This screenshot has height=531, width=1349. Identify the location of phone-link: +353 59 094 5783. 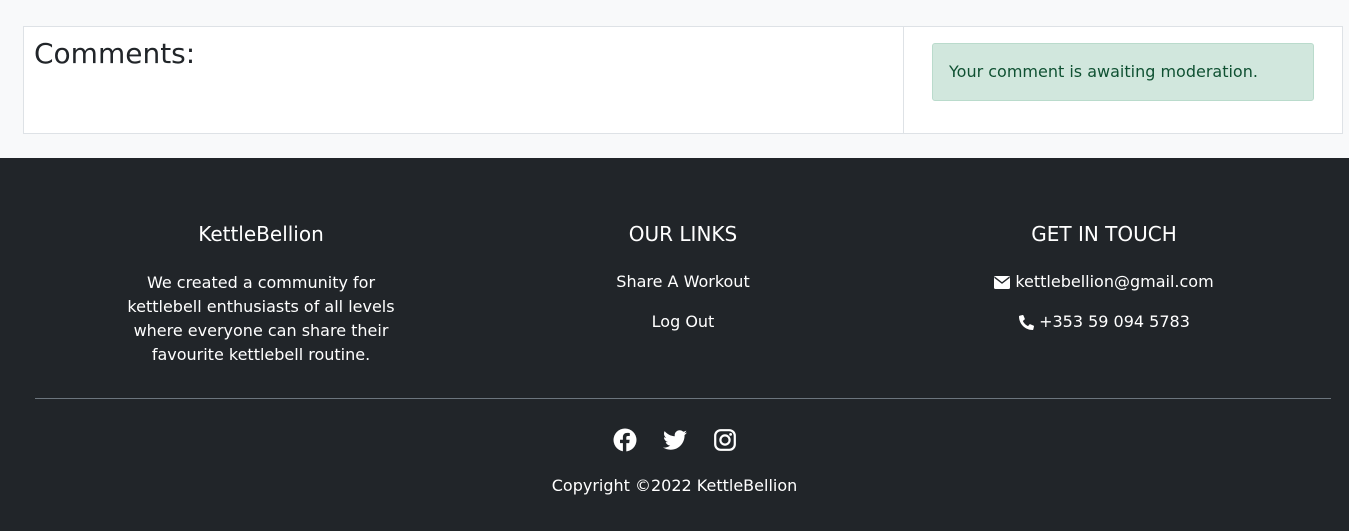
(1104, 322).